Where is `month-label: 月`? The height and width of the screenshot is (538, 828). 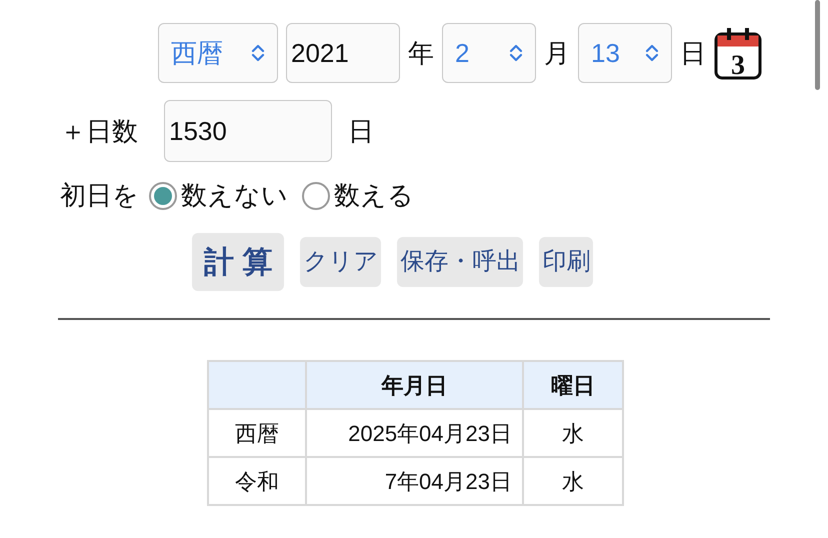
month-label: 月 is located at coordinates (557, 53).